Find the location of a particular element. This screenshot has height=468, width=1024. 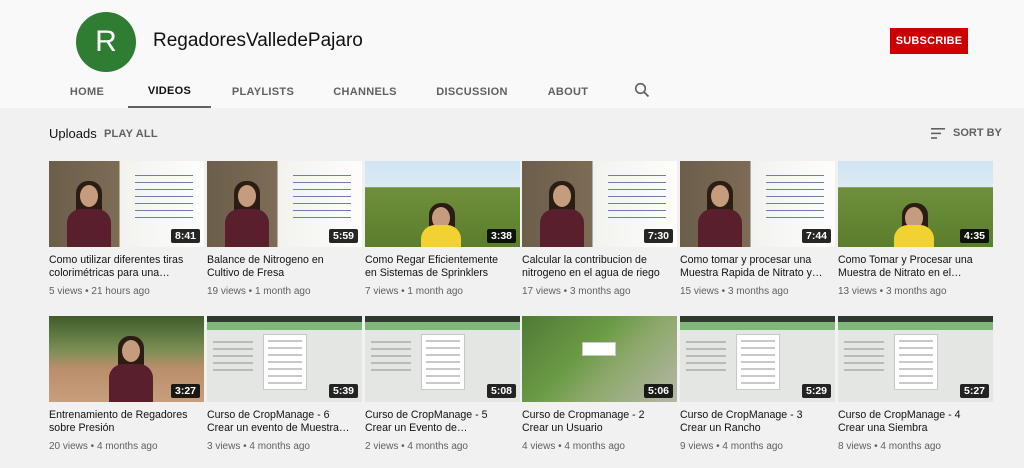

video-thumbnail: 5:06 is located at coordinates (599, 359).